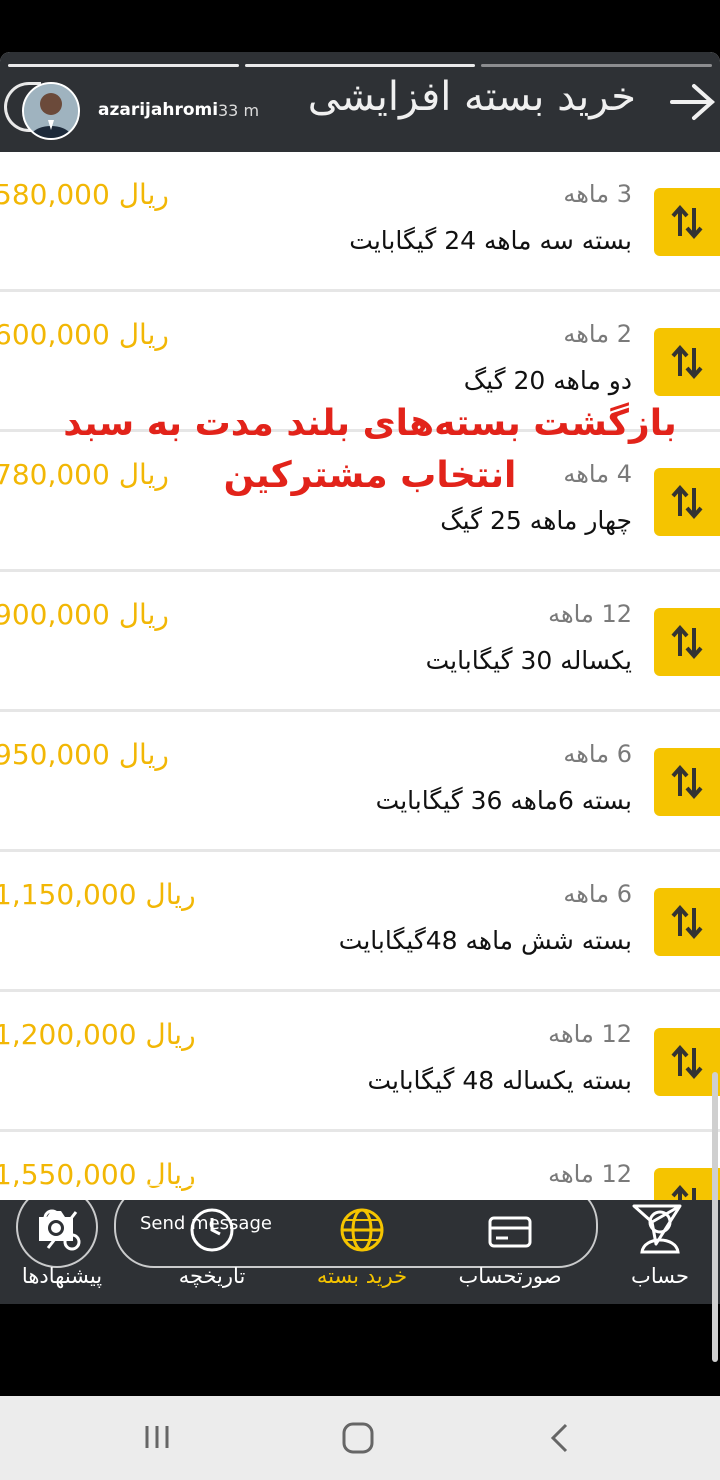 This screenshot has height=1480, width=720. I want to click on camera-button, so click(57, 1227).